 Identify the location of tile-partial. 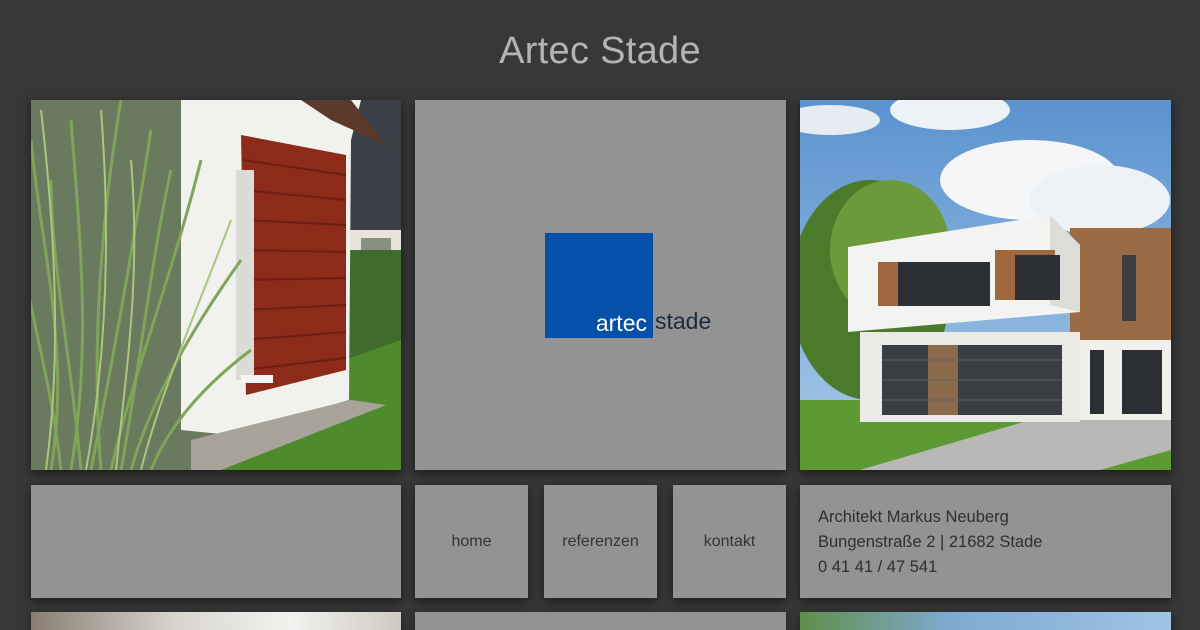
(600, 621).